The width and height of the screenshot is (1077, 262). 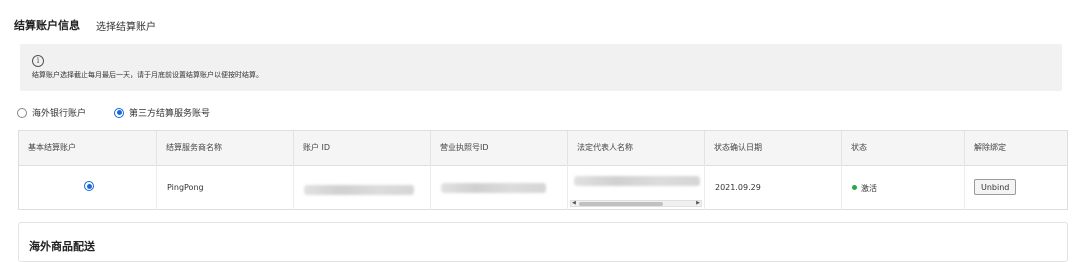 I want to click on column-header: 解除绑定, so click(x=1015, y=148).